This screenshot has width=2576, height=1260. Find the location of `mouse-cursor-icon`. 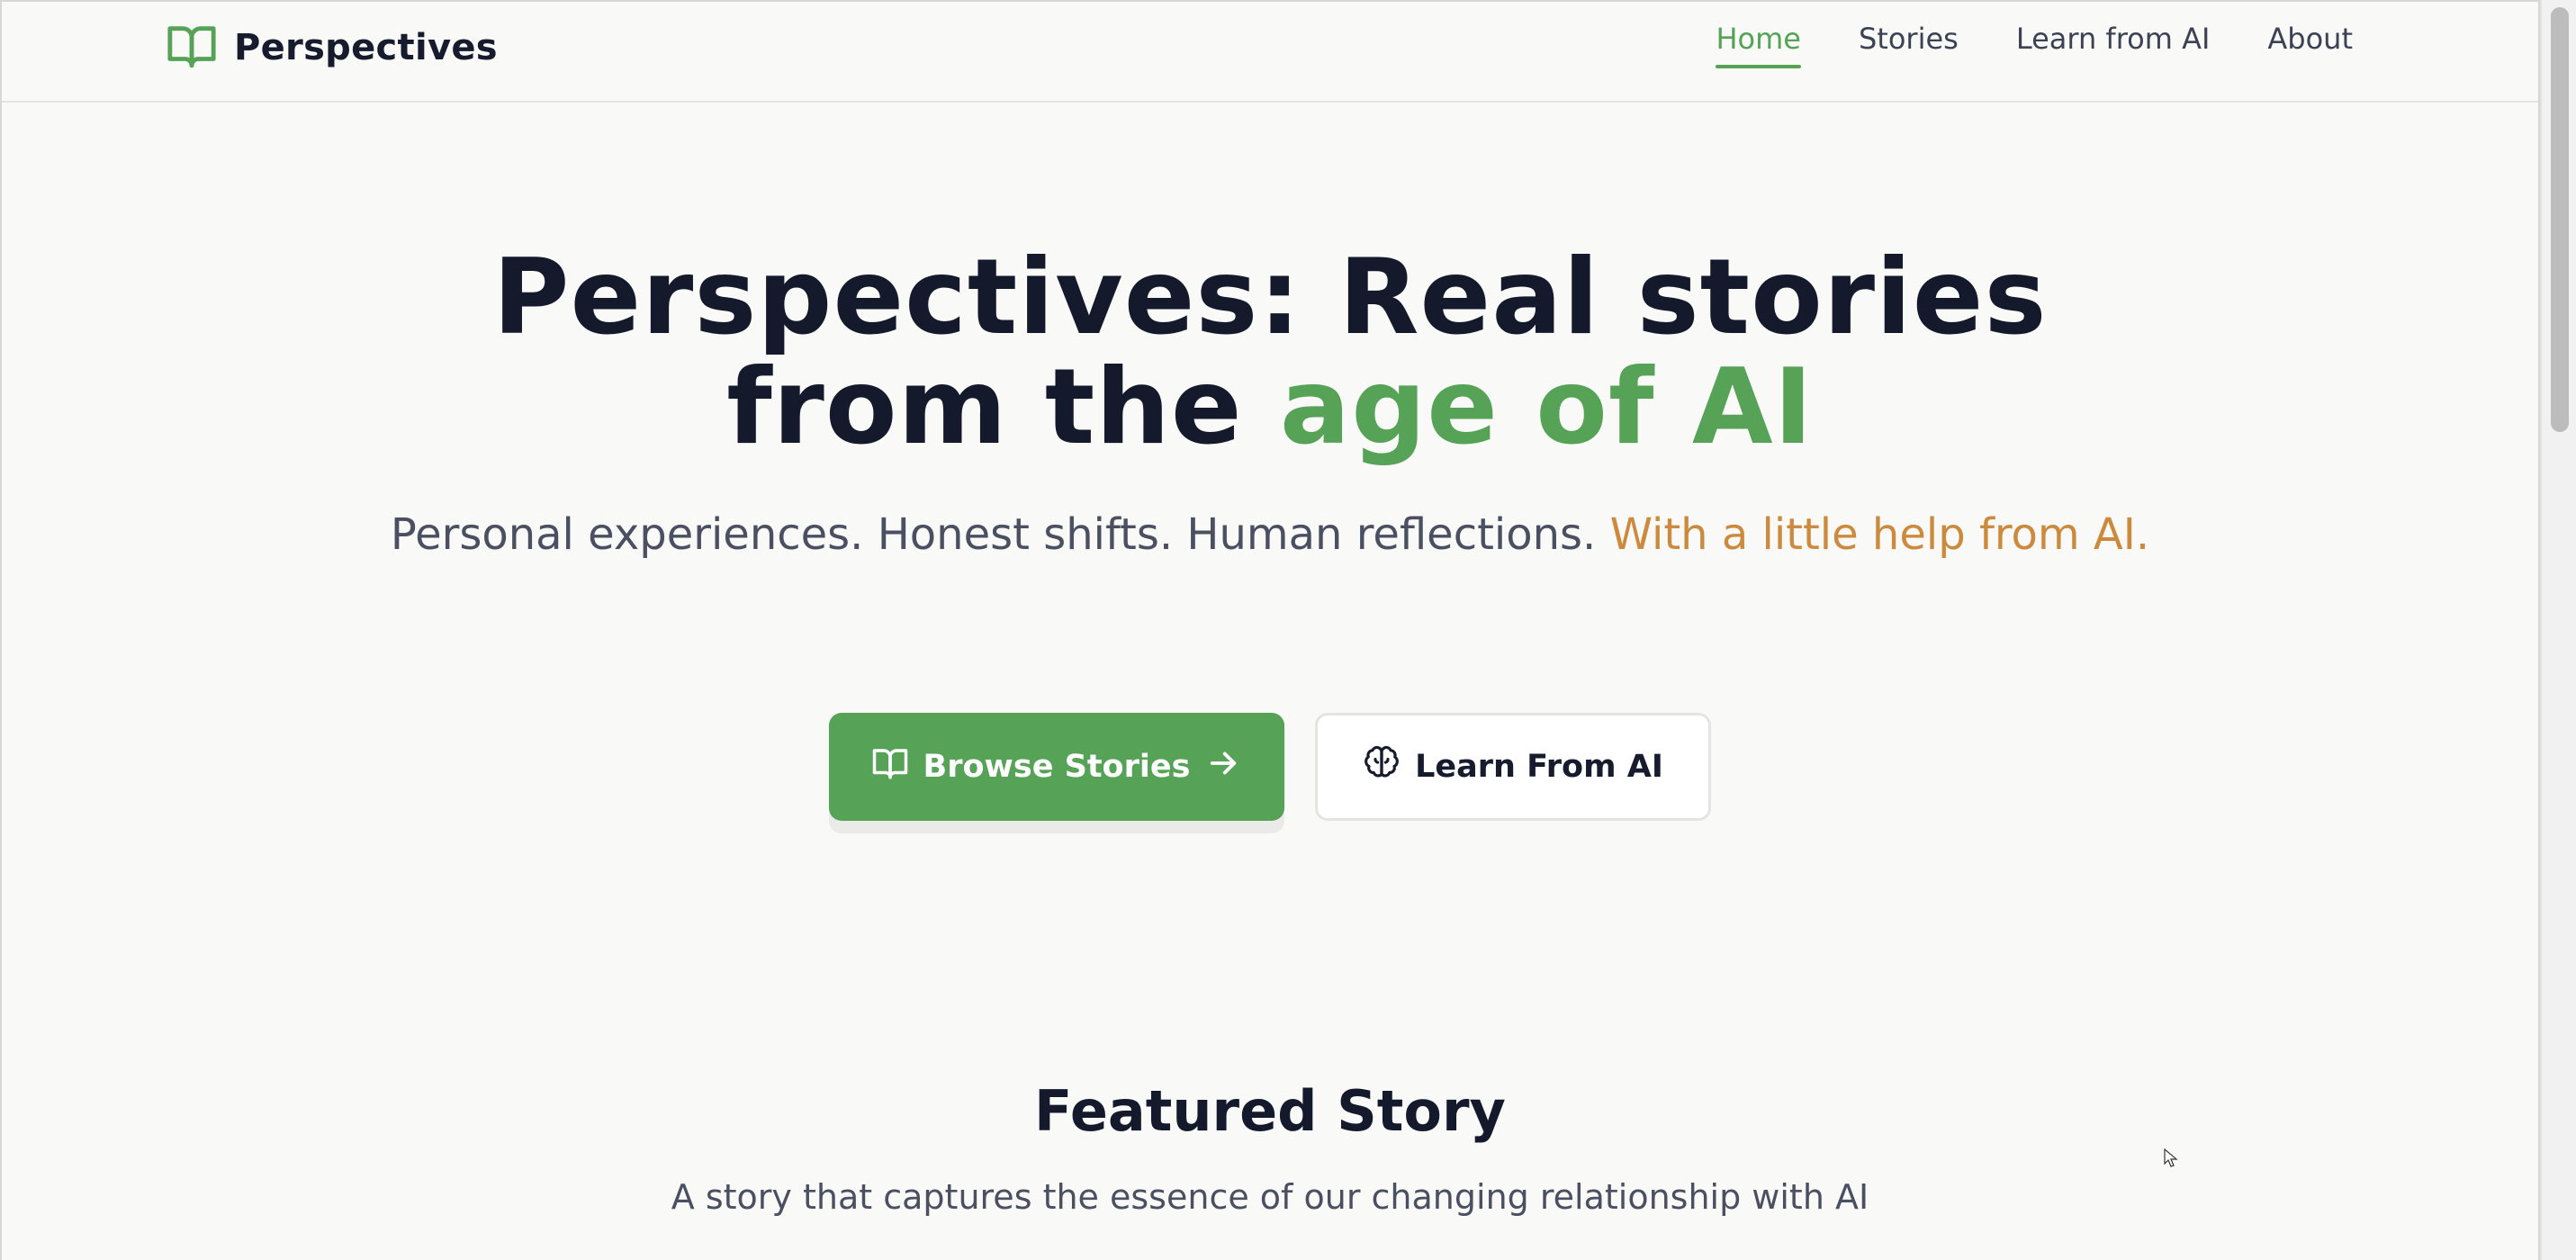

mouse-cursor-icon is located at coordinates (2171, 1157).